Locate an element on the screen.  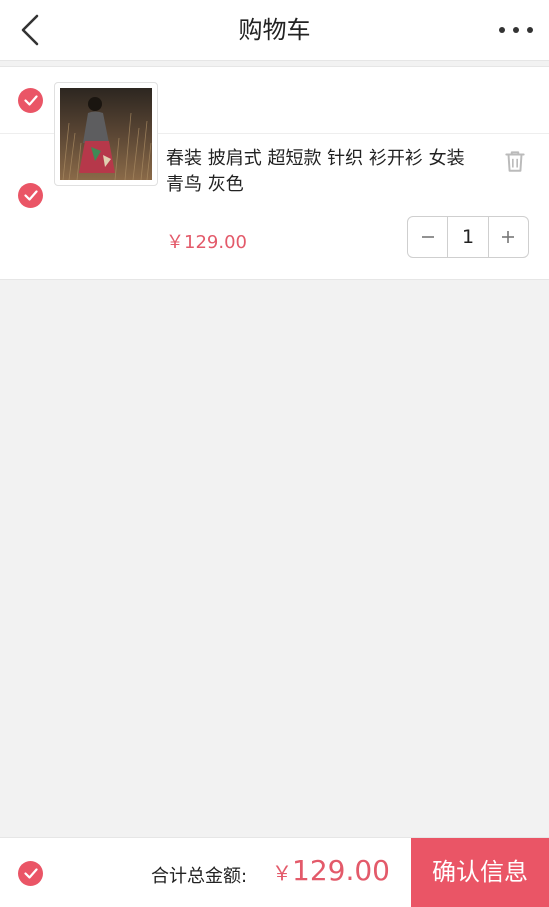
top-nav-bar: 购物车 is located at coordinates (274, 30).